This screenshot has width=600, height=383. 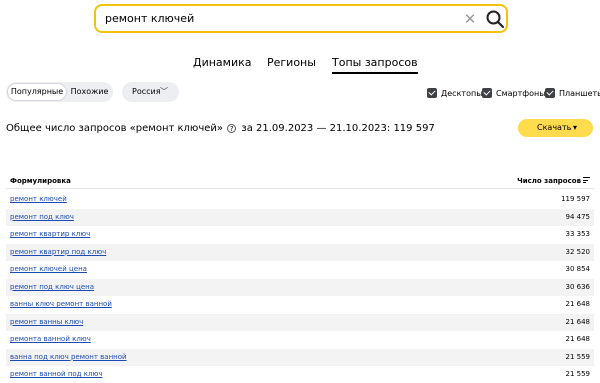 I want to click on query-link: ремонт ванны ключ, so click(x=46, y=323).